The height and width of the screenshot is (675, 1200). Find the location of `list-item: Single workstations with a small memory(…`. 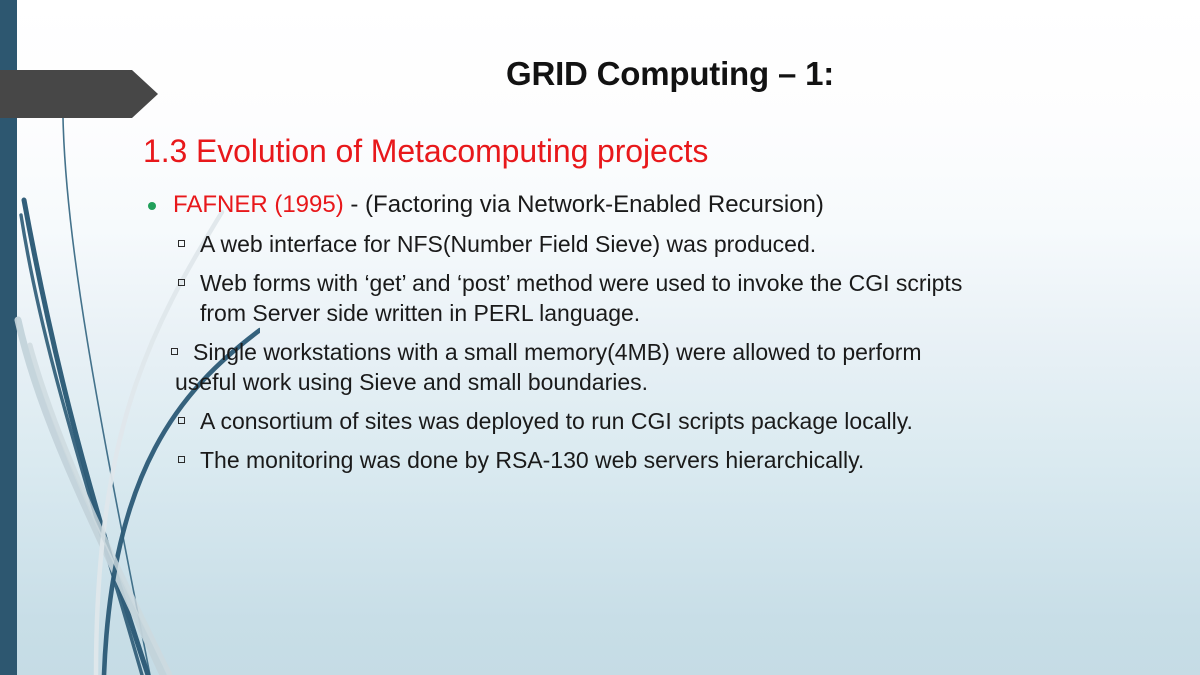

list-item: Single workstations with a small memory(… is located at coordinates (663, 352).